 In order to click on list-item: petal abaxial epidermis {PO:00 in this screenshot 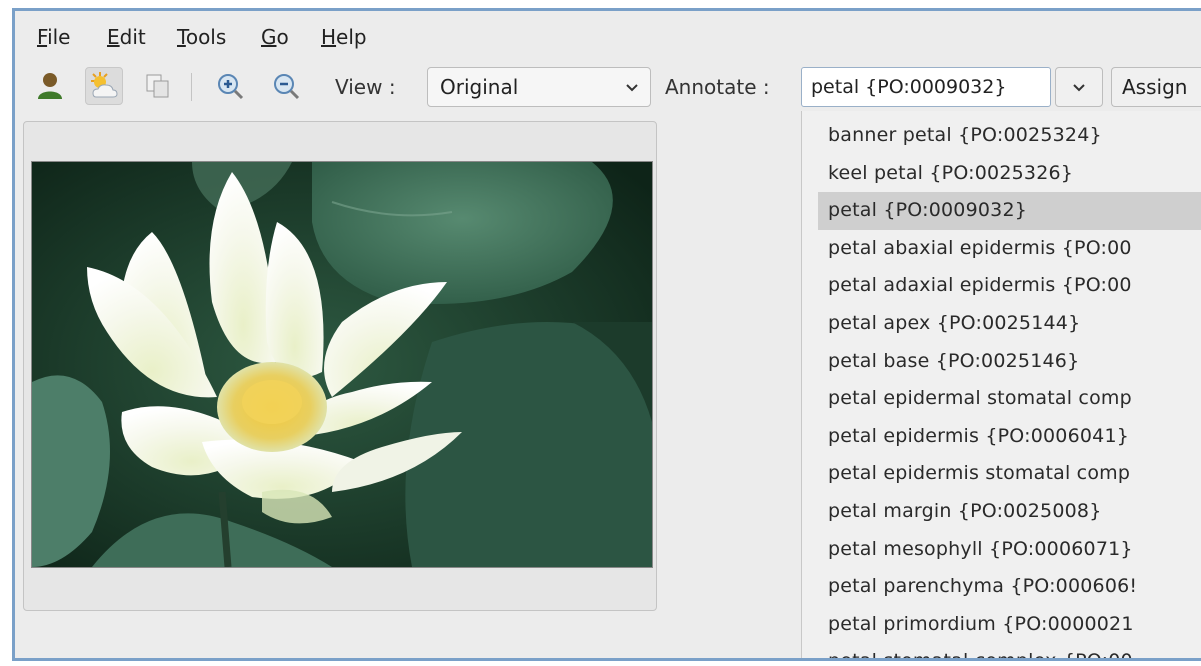, I will do `click(1001, 249)`.